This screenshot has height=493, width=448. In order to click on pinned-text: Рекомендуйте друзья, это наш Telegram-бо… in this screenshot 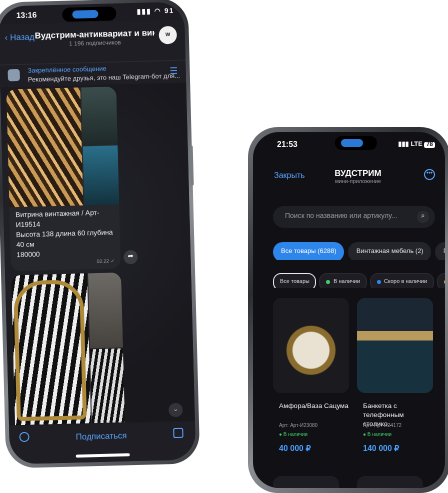, I will do `click(104, 78)`.